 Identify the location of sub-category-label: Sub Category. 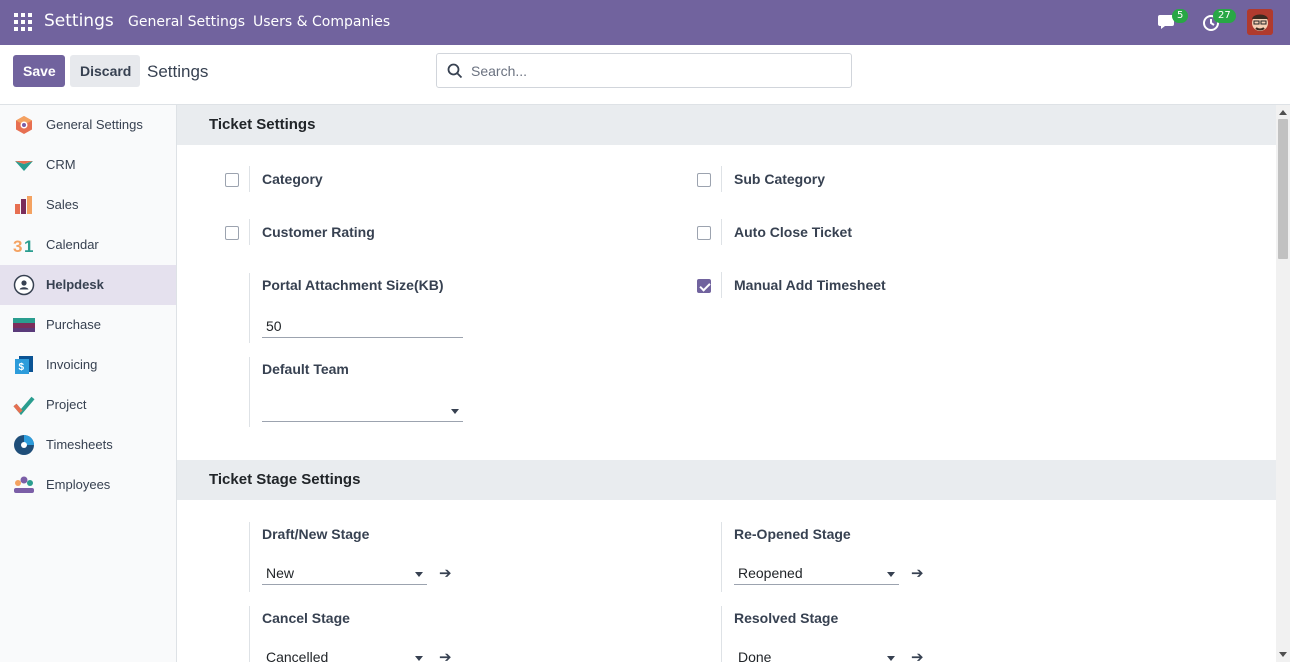
(780, 179).